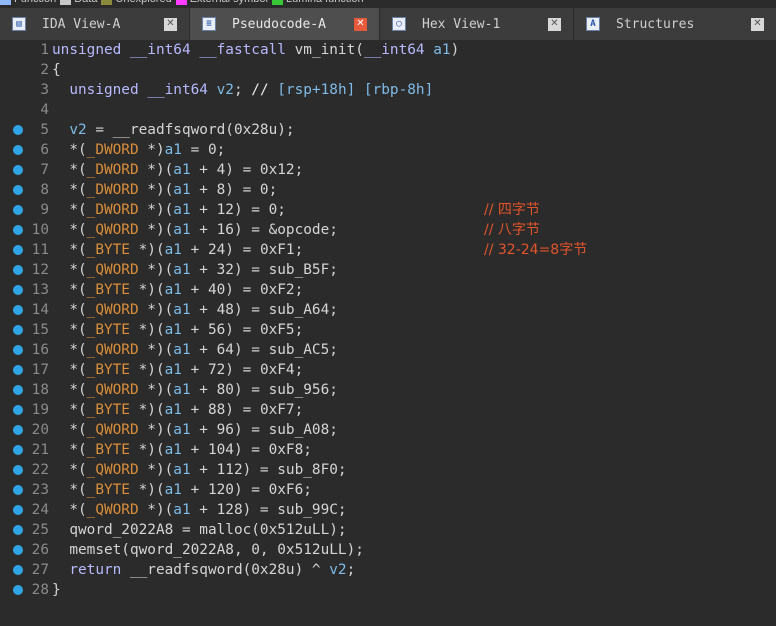 The height and width of the screenshot is (626, 776). I want to click on legend-item: Lumina function, so click(317, 2).